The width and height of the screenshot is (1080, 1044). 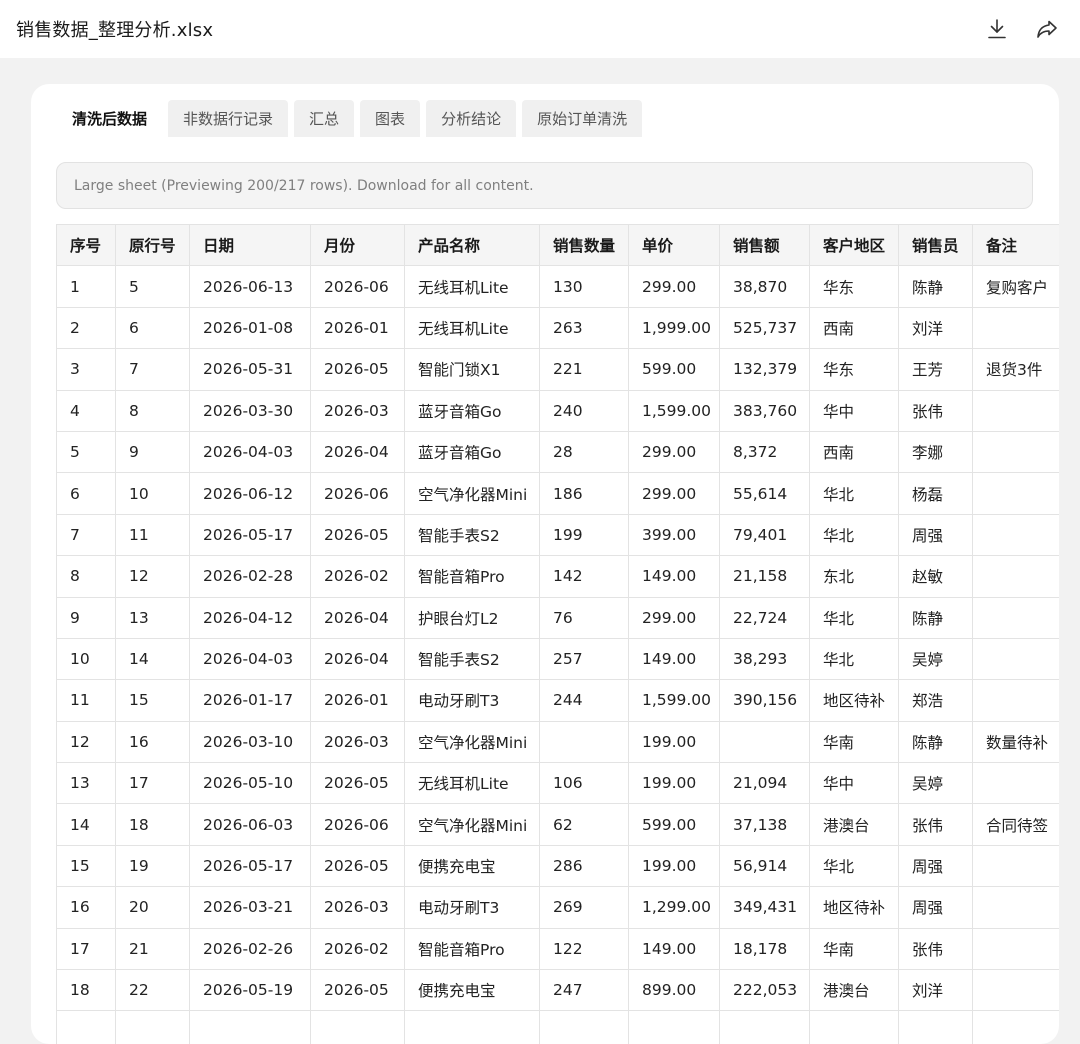 What do you see at coordinates (152, 369) in the screenshot?
I see `table-cell: 7` at bounding box center [152, 369].